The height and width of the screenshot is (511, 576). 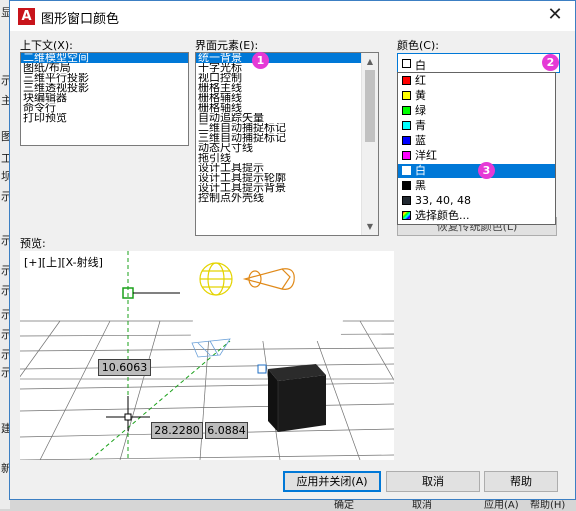 I want to click on color-option: 黄, so click(x=476, y=96).